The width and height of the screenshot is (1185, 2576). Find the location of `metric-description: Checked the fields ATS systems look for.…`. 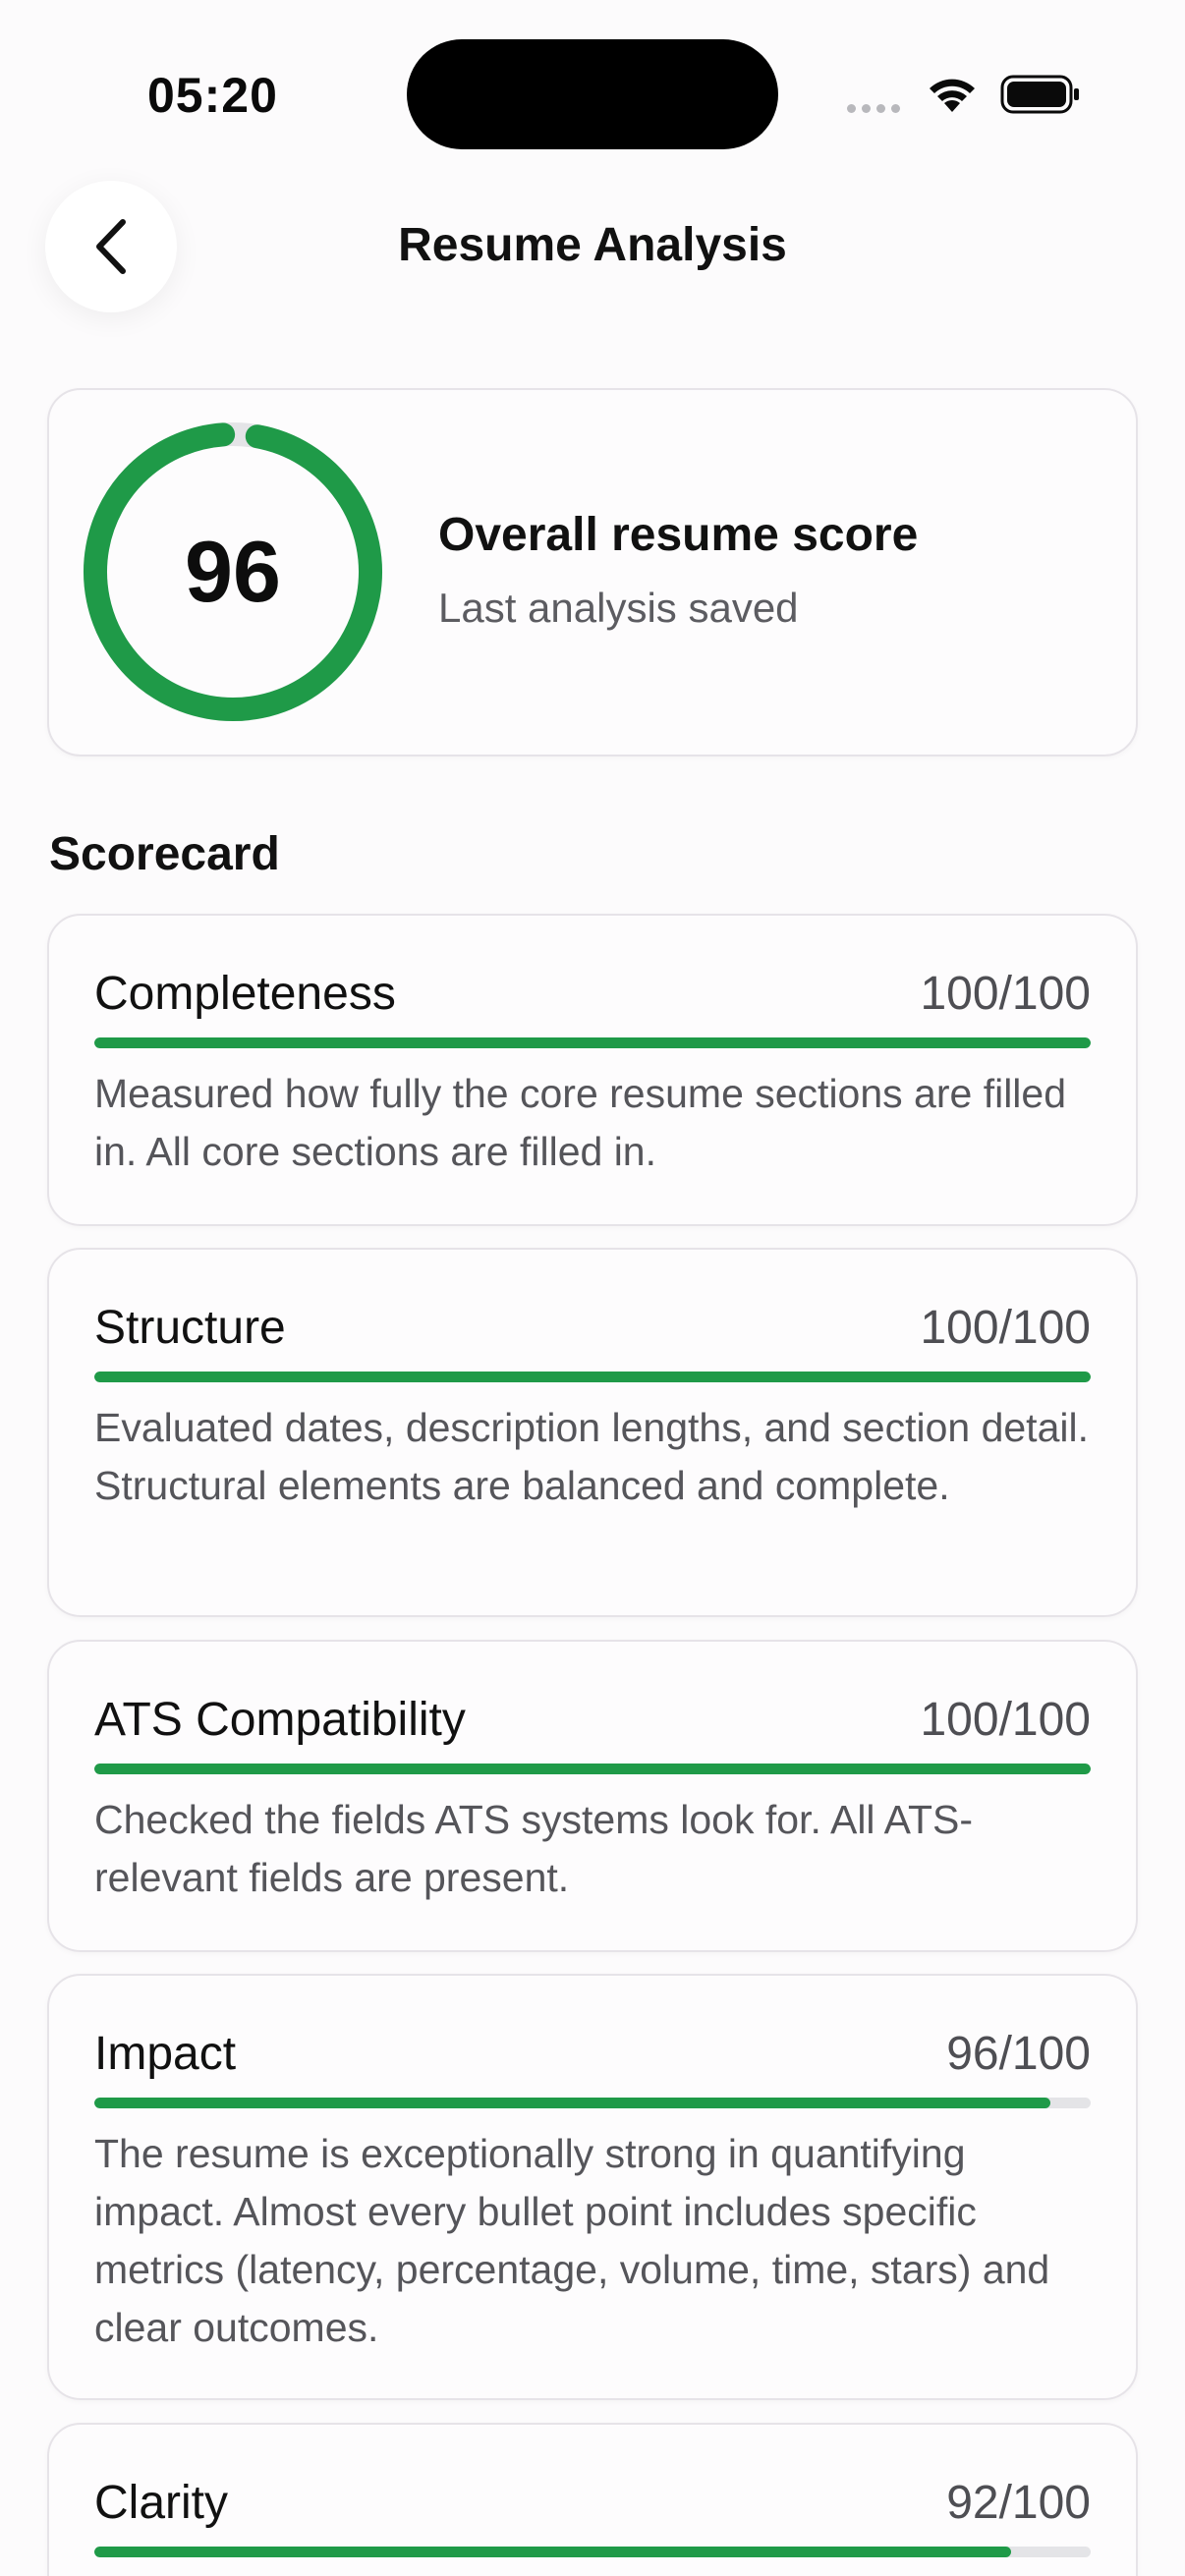

metric-description: Checked the fields ATS systems look for.… is located at coordinates (534, 1848).